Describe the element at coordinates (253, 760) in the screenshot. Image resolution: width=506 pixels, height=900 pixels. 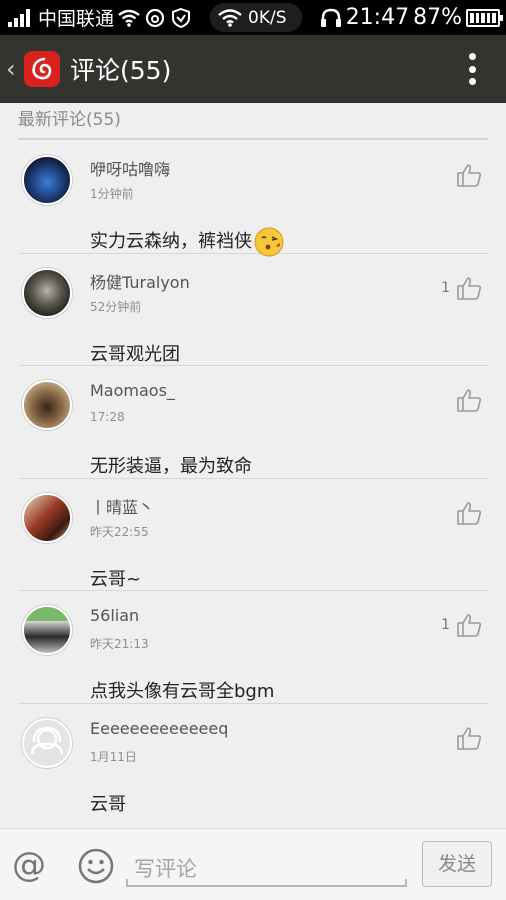
I see `comment-item: Eeeeeeeeeeeeeq 1月11日 云哥` at that location.